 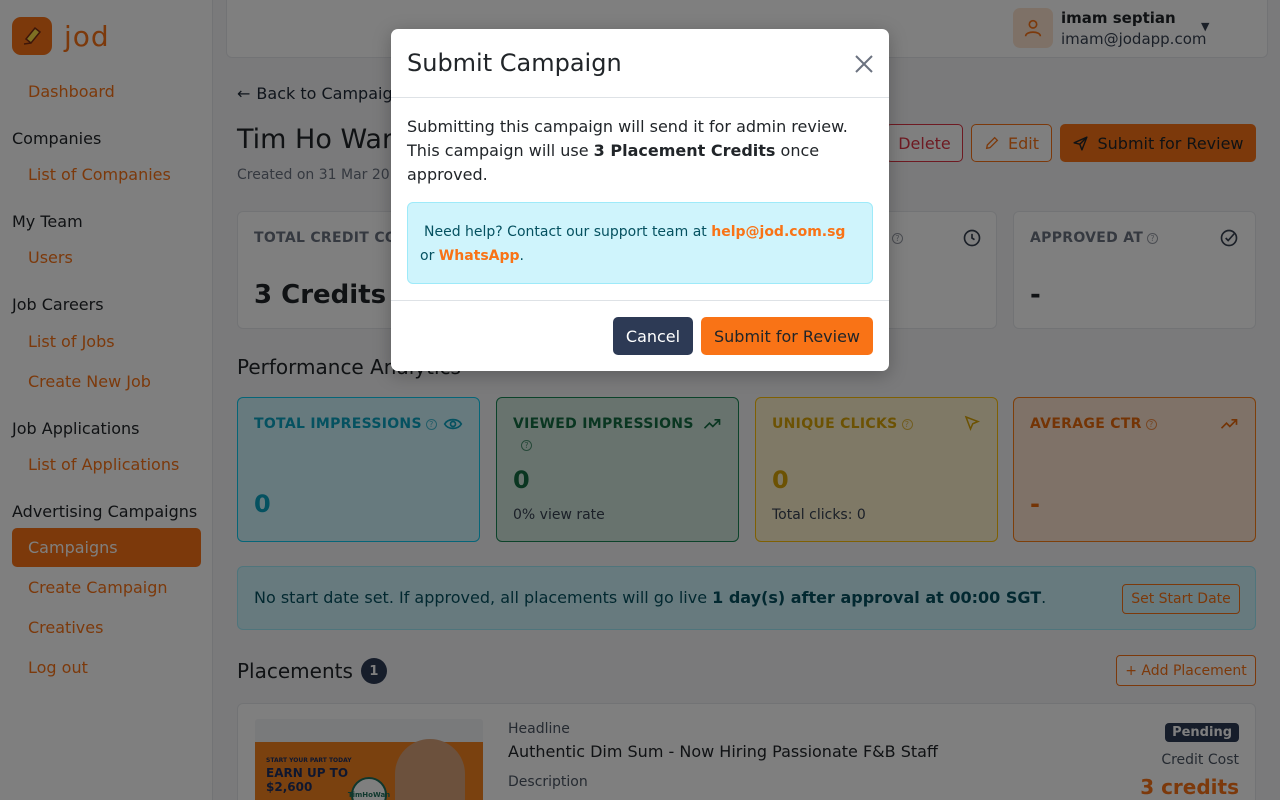 I want to click on modal-title: Submit Campaign, so click(x=514, y=63).